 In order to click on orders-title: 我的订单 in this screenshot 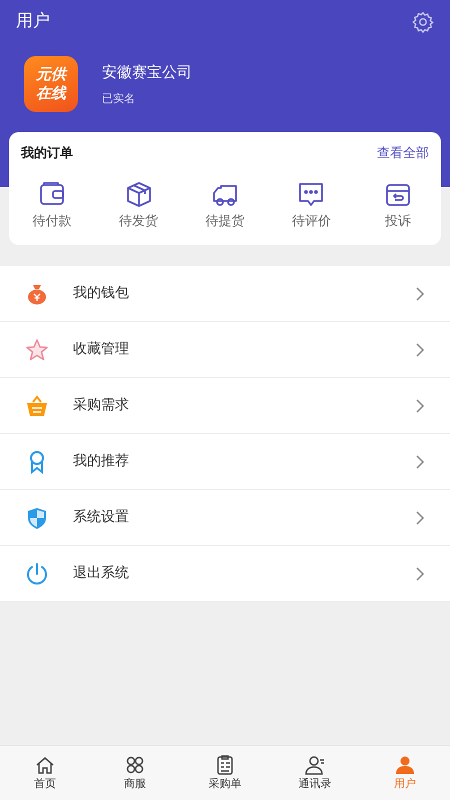, I will do `click(47, 154)`.